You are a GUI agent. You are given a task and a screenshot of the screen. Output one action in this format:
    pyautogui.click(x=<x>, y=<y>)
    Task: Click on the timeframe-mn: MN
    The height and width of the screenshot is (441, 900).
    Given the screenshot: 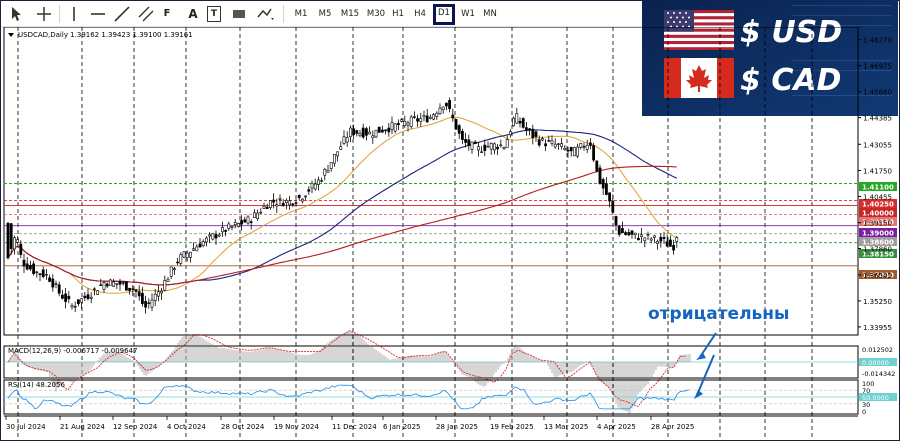 What is the action you would take?
    pyautogui.click(x=490, y=14)
    